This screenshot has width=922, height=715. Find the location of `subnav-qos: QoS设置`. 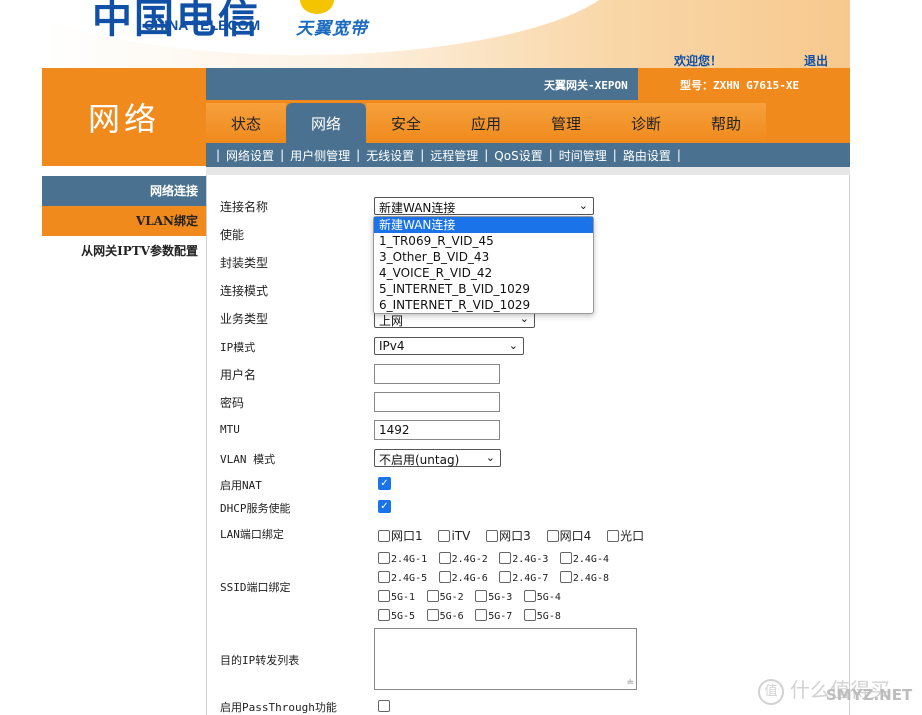

subnav-qos: QoS设置 is located at coordinates (518, 155).